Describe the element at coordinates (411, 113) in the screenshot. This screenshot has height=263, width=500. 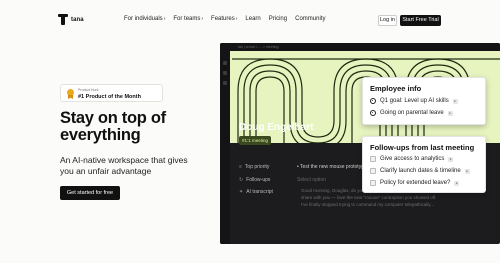
I see `list-item: Going on parental leave ▸` at that location.